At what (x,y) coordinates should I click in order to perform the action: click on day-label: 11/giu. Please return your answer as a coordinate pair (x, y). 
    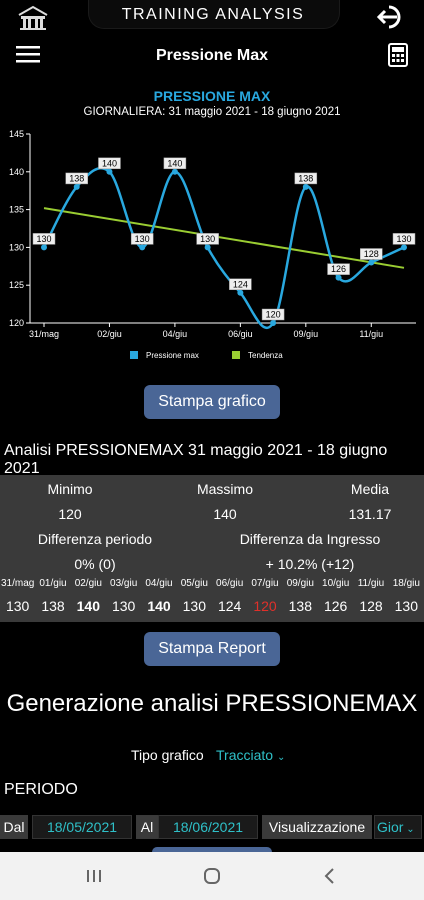
    Looking at the image, I should click on (371, 583).